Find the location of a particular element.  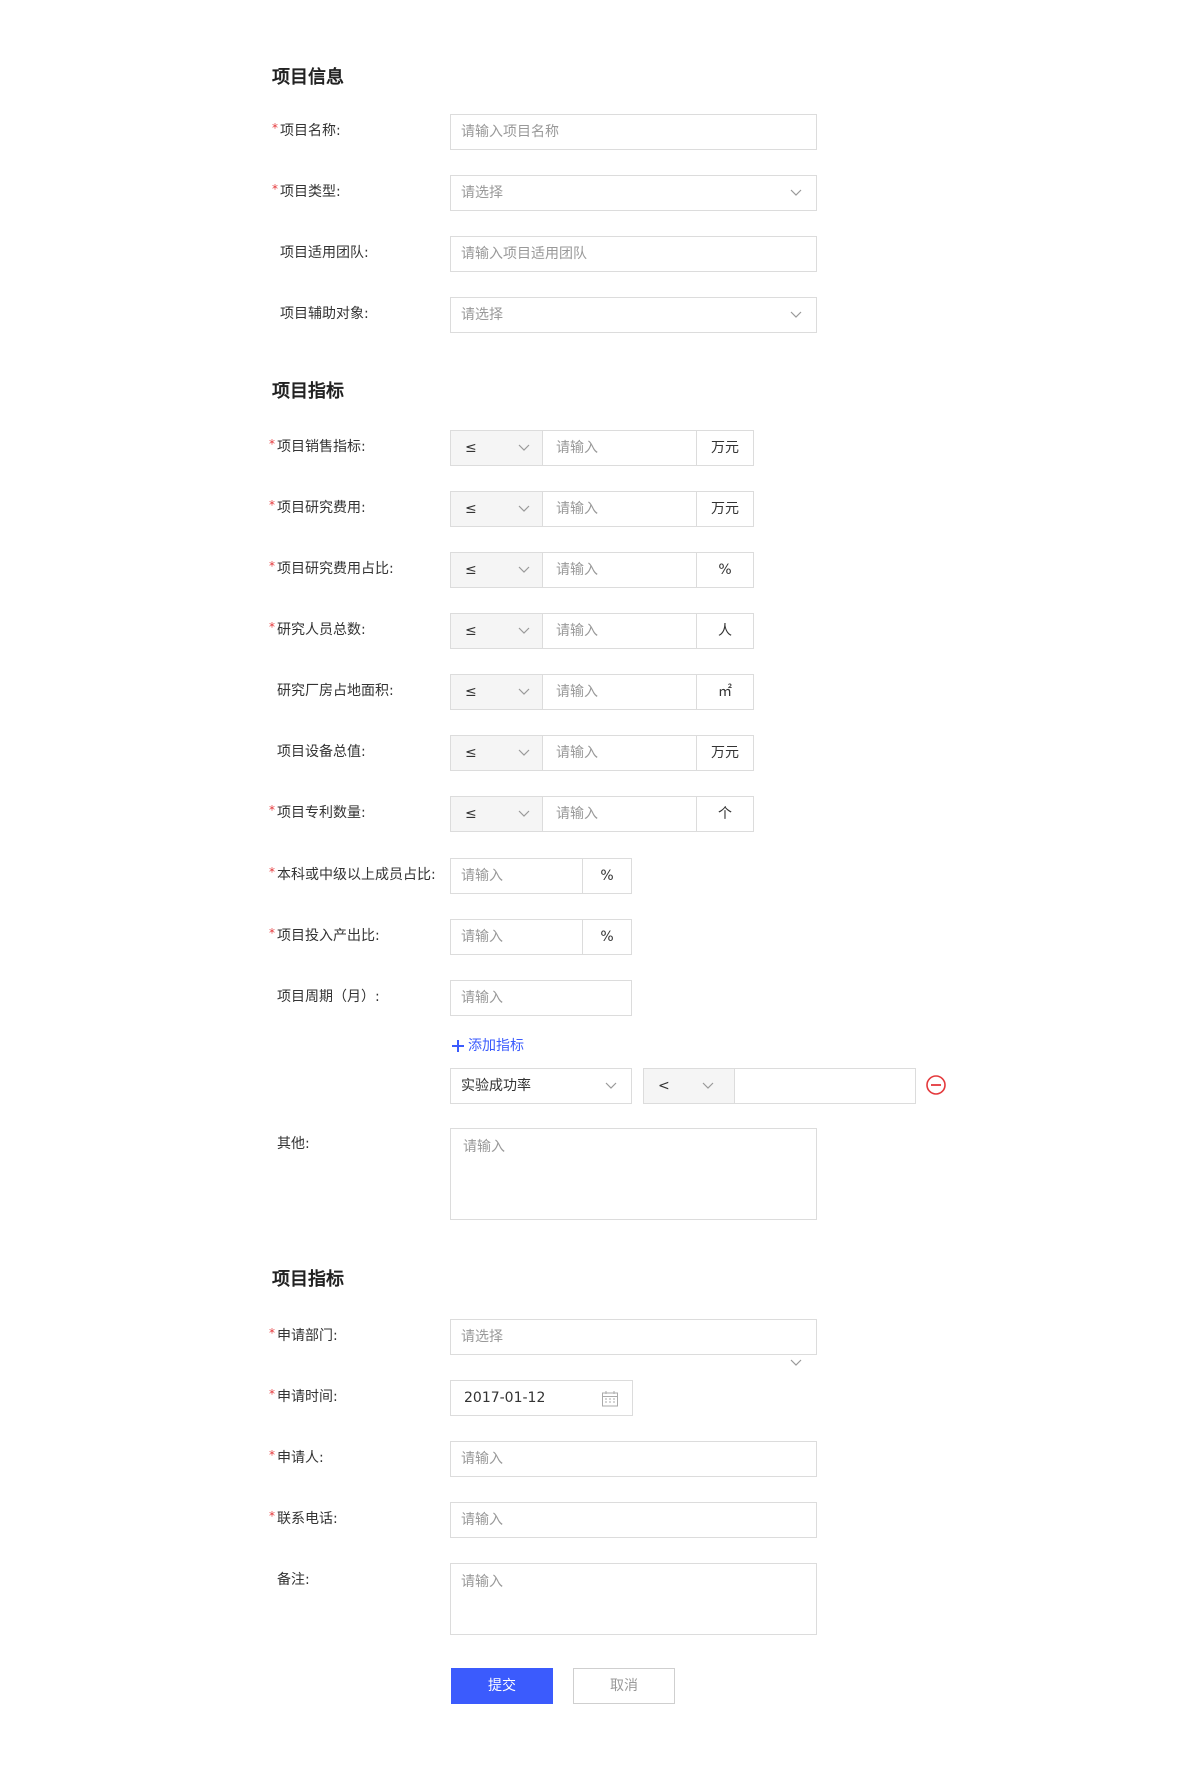

note-placeholder: 请输入 is located at coordinates (482, 1582).